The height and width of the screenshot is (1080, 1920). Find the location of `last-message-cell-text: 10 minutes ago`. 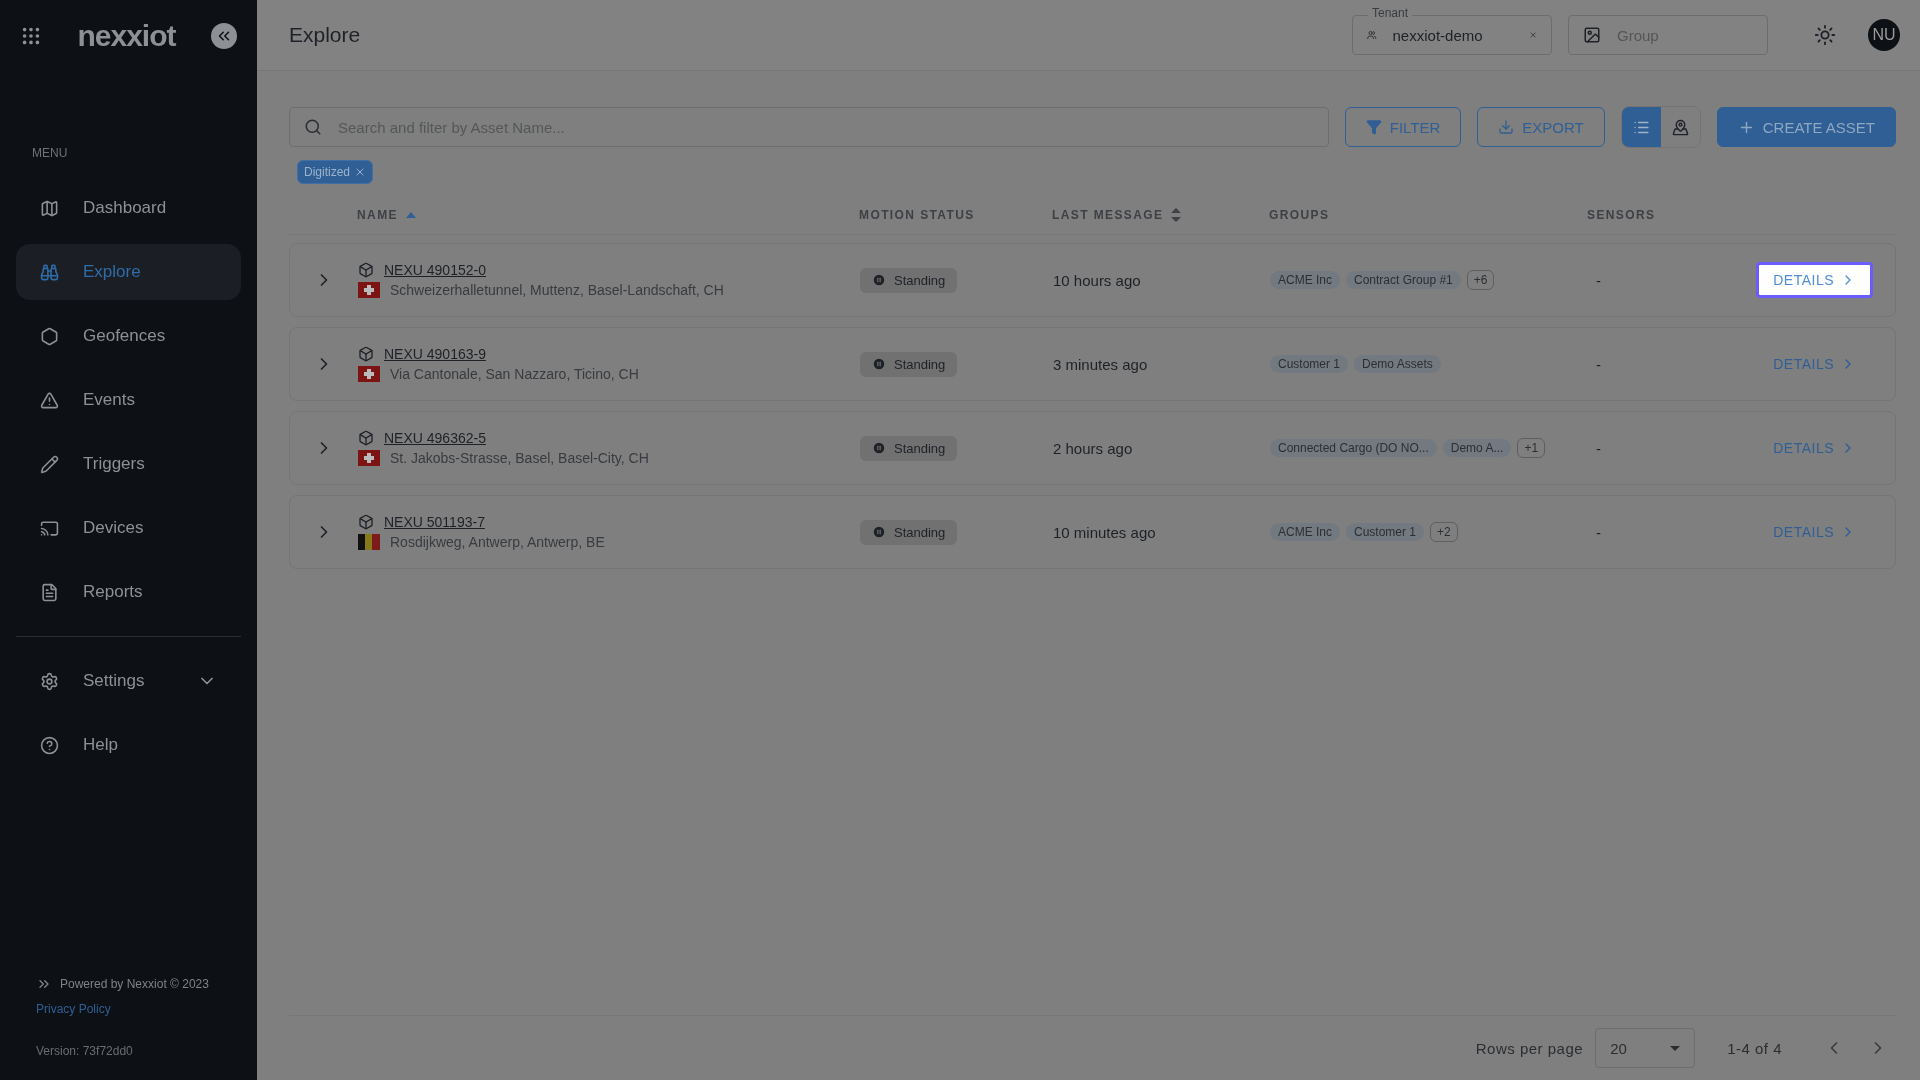

last-message-cell-text: 10 minutes ago is located at coordinates (1105, 532).